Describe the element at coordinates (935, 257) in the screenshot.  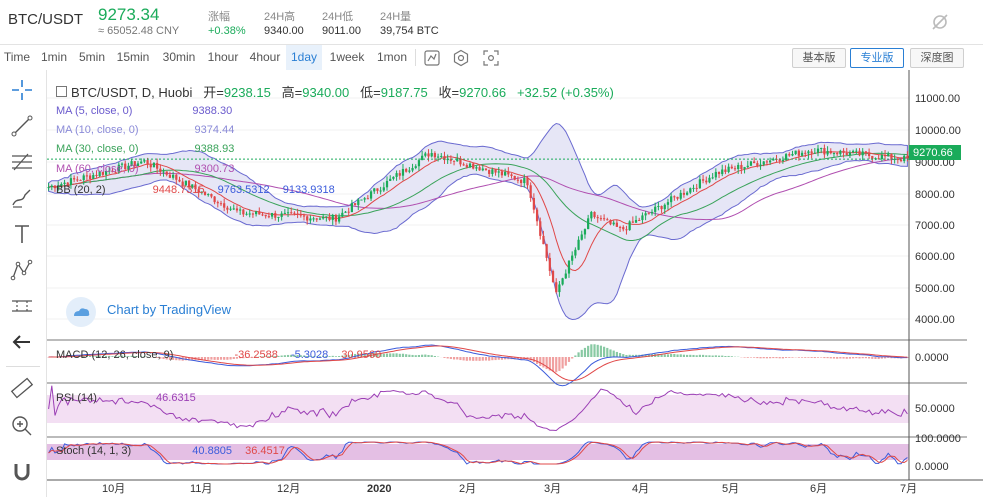
I see `price-tick: 6000.00` at that location.